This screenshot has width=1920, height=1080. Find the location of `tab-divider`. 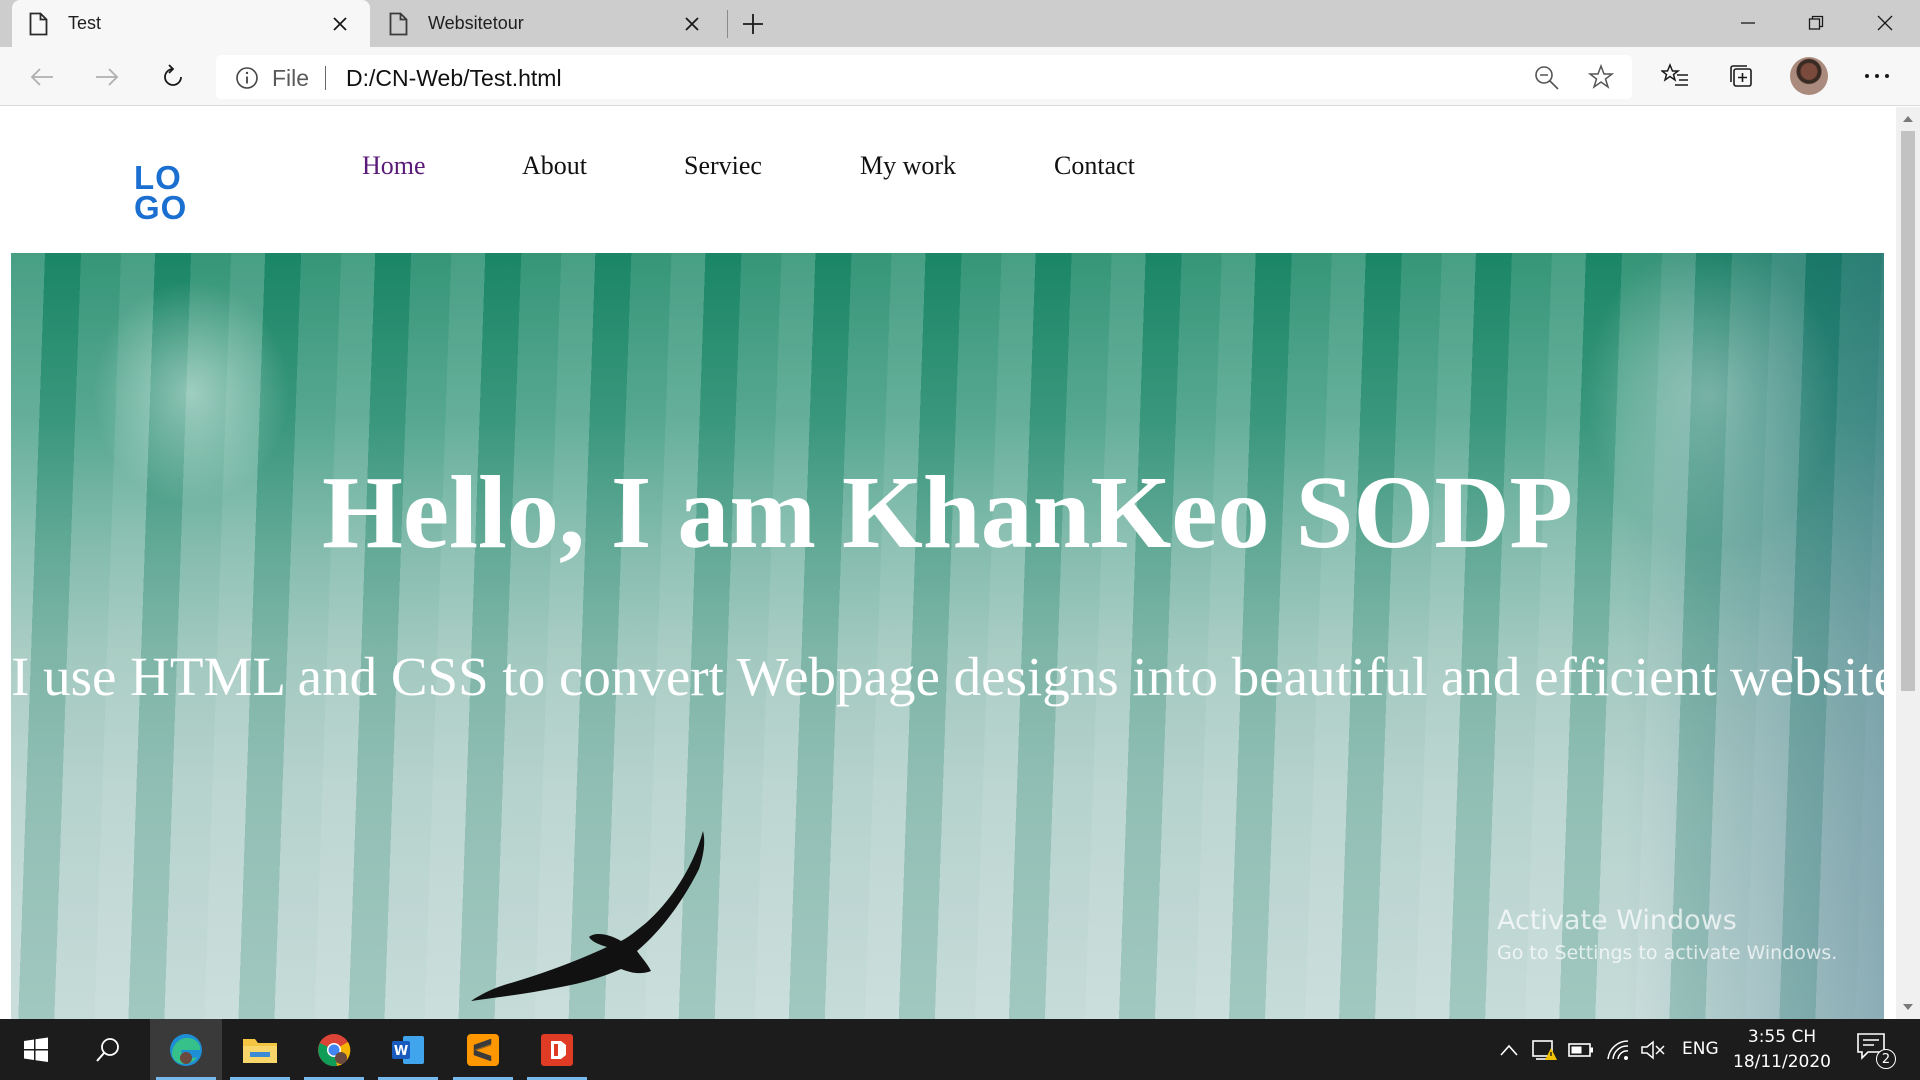

tab-divider is located at coordinates (727, 24).